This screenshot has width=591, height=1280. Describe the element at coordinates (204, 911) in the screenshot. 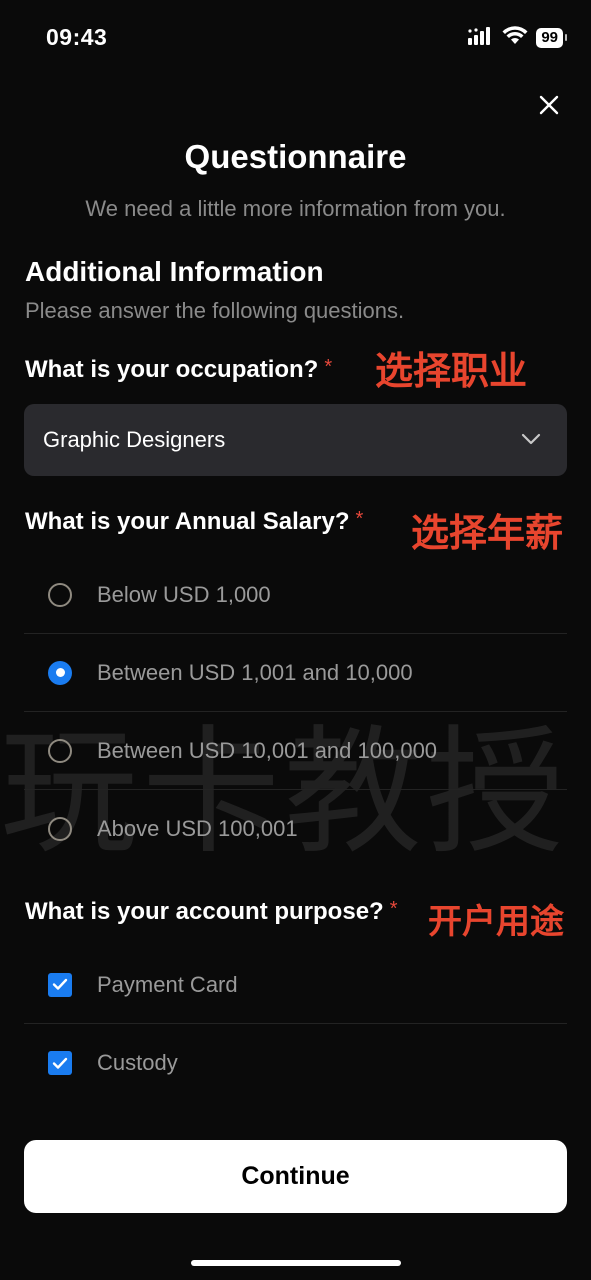

I see `purpose-question-text: What is your account purpose?` at that location.